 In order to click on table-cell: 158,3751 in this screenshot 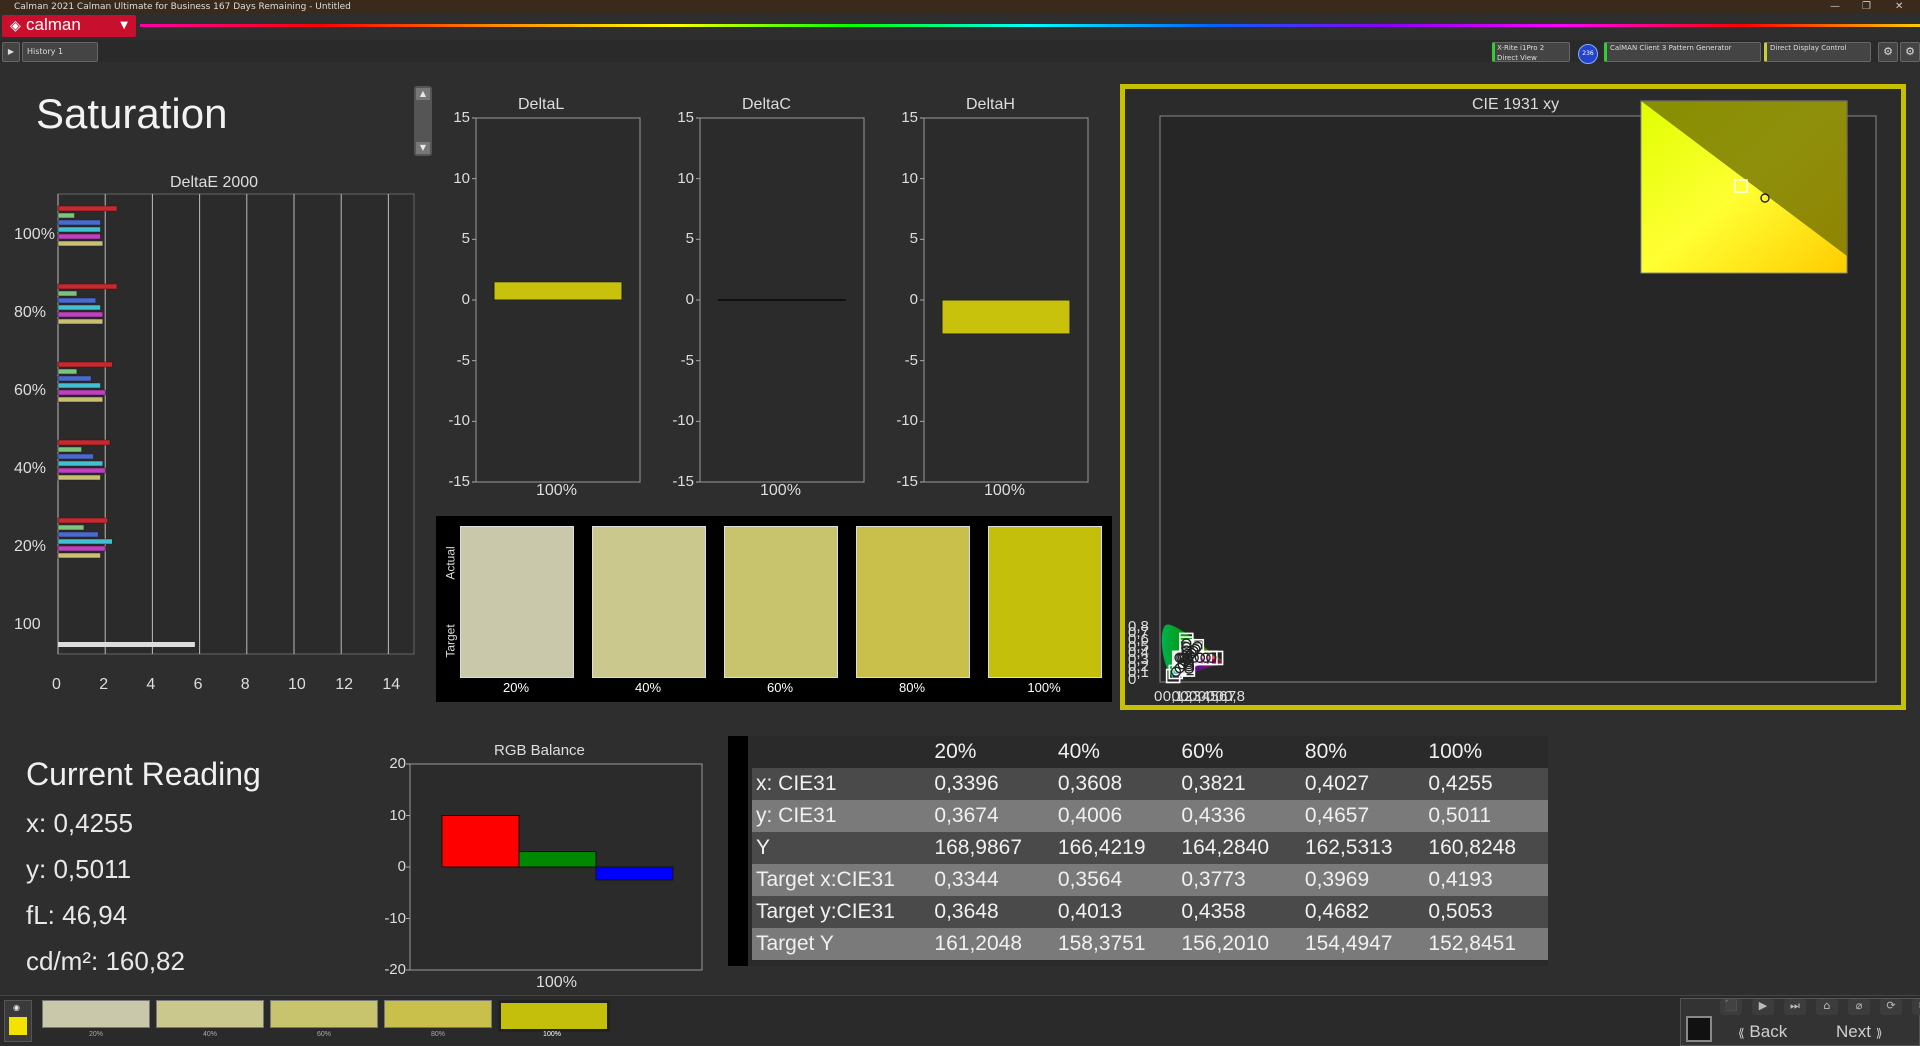, I will do `click(1101, 943)`.